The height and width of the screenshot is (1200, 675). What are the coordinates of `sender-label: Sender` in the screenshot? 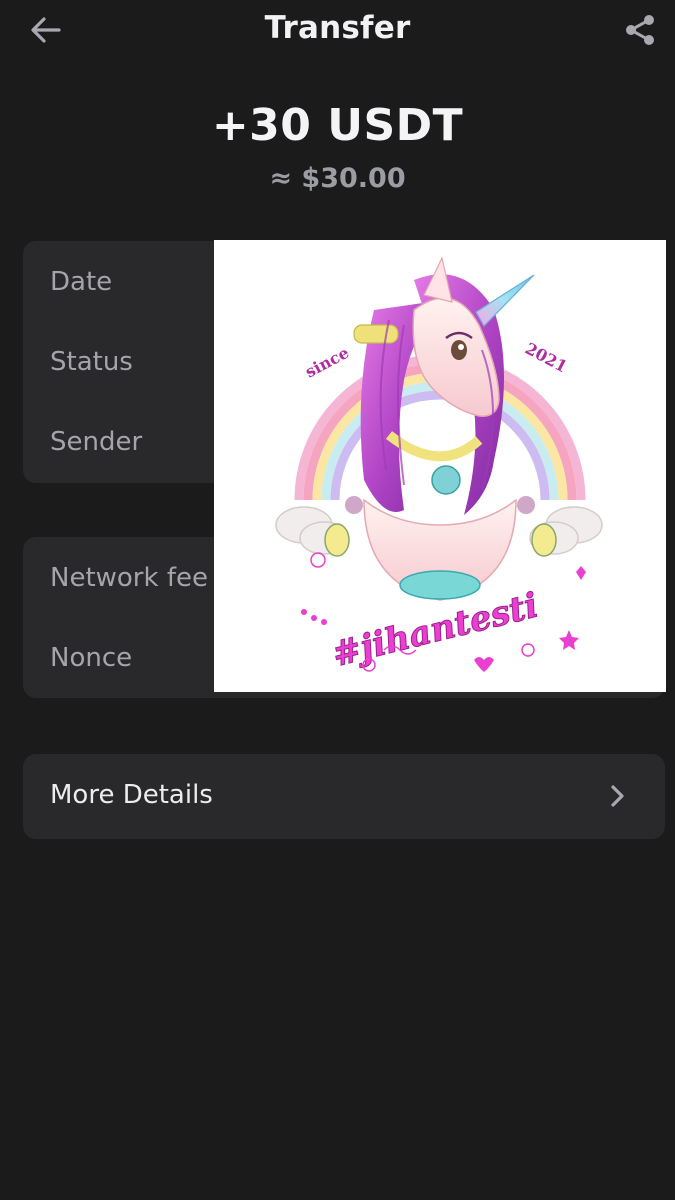 It's located at (96, 442).